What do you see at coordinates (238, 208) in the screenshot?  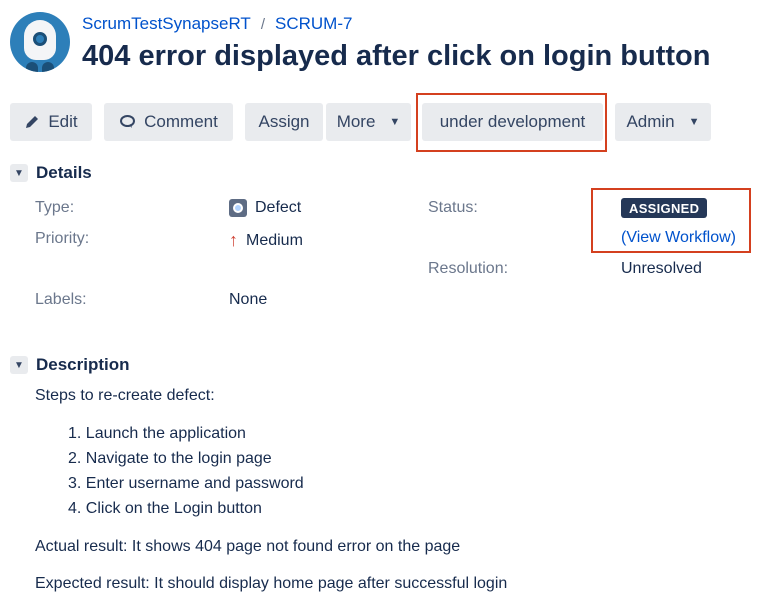 I see `defect-icon` at bounding box center [238, 208].